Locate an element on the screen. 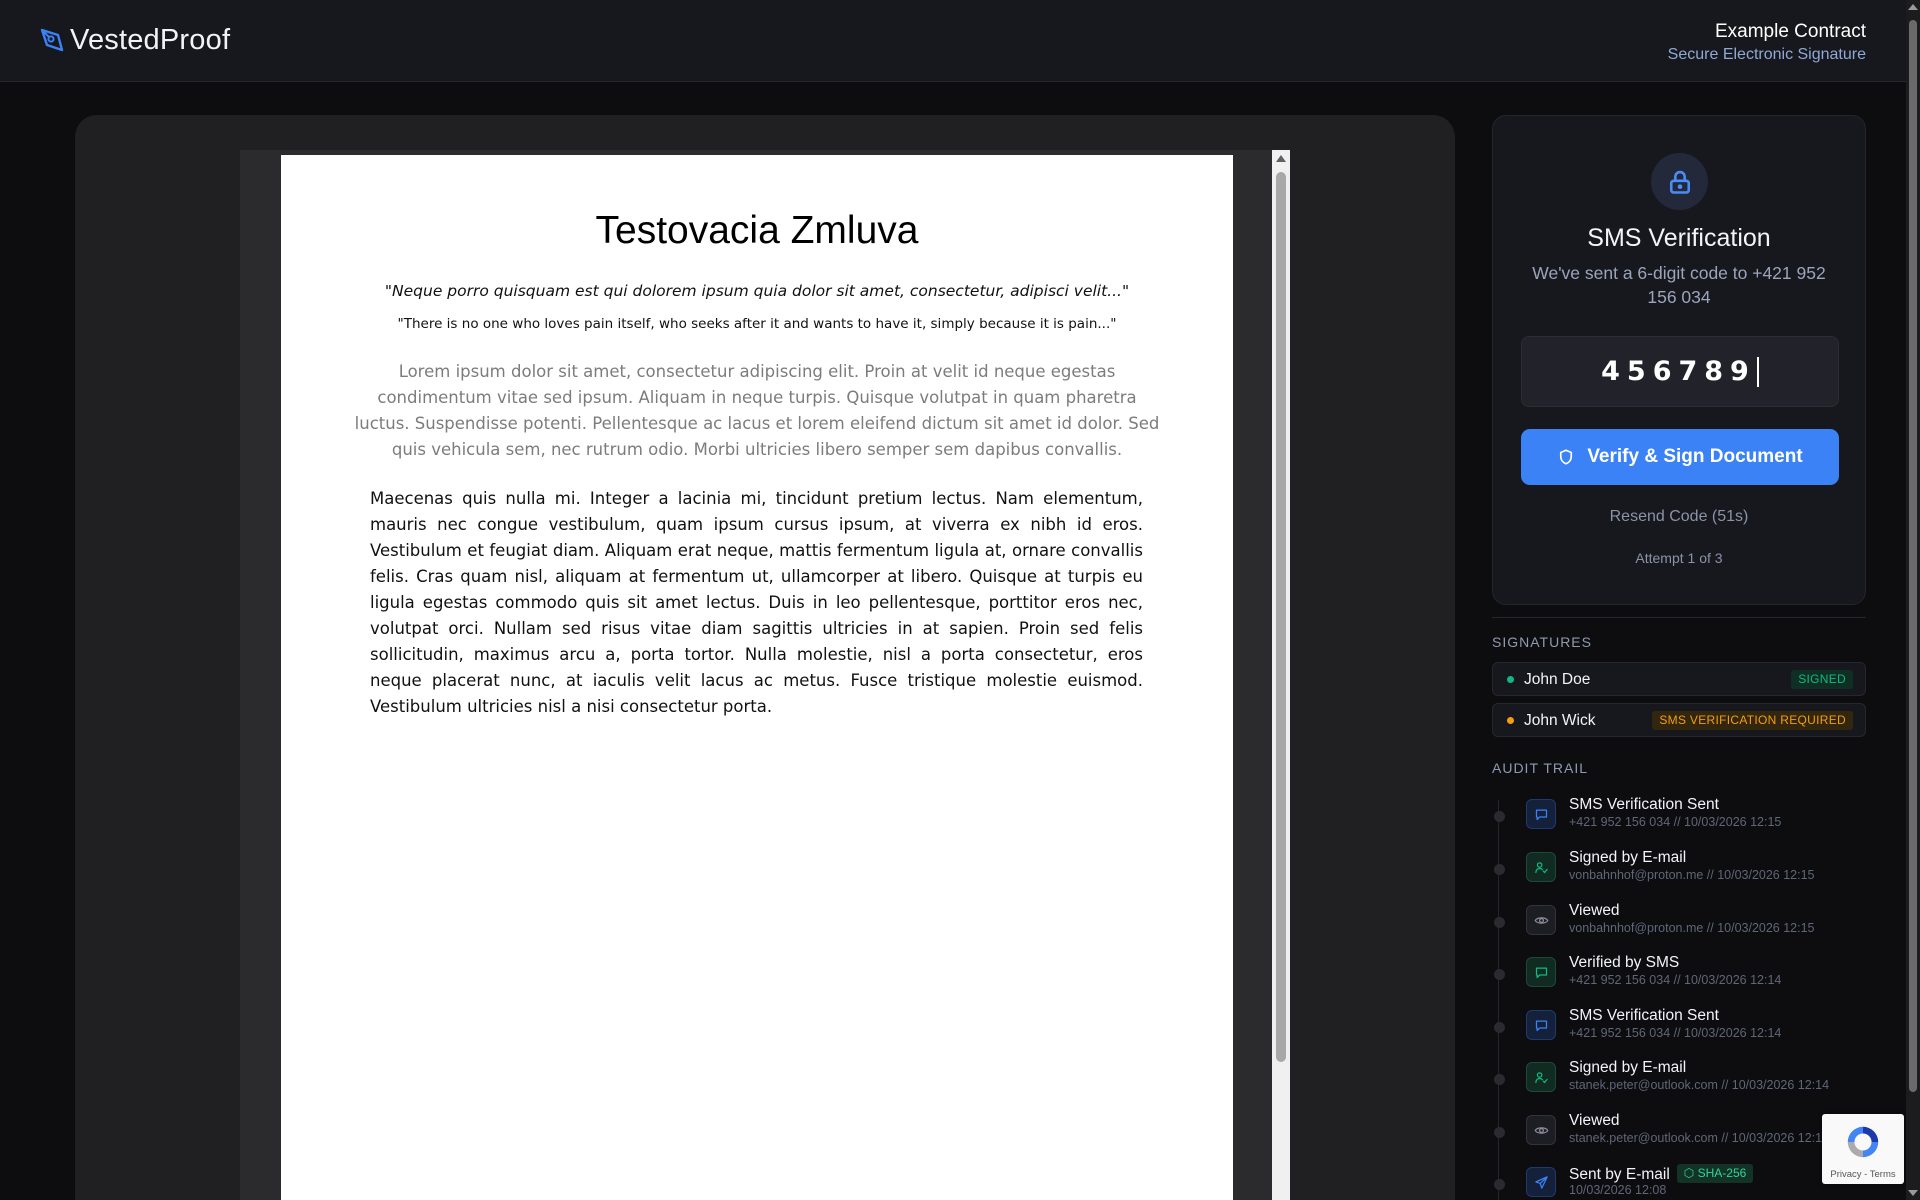  viewer-scrollbar is located at coordinates (1281, 675).